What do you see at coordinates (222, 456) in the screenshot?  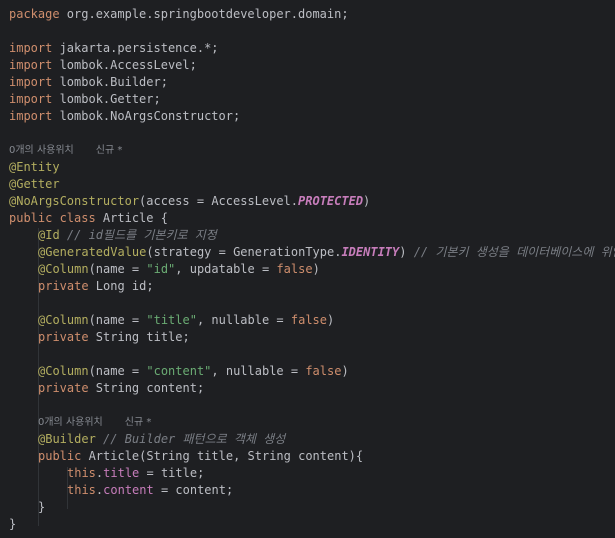 I see `code-token: Article(String title, String content){` at bounding box center [222, 456].